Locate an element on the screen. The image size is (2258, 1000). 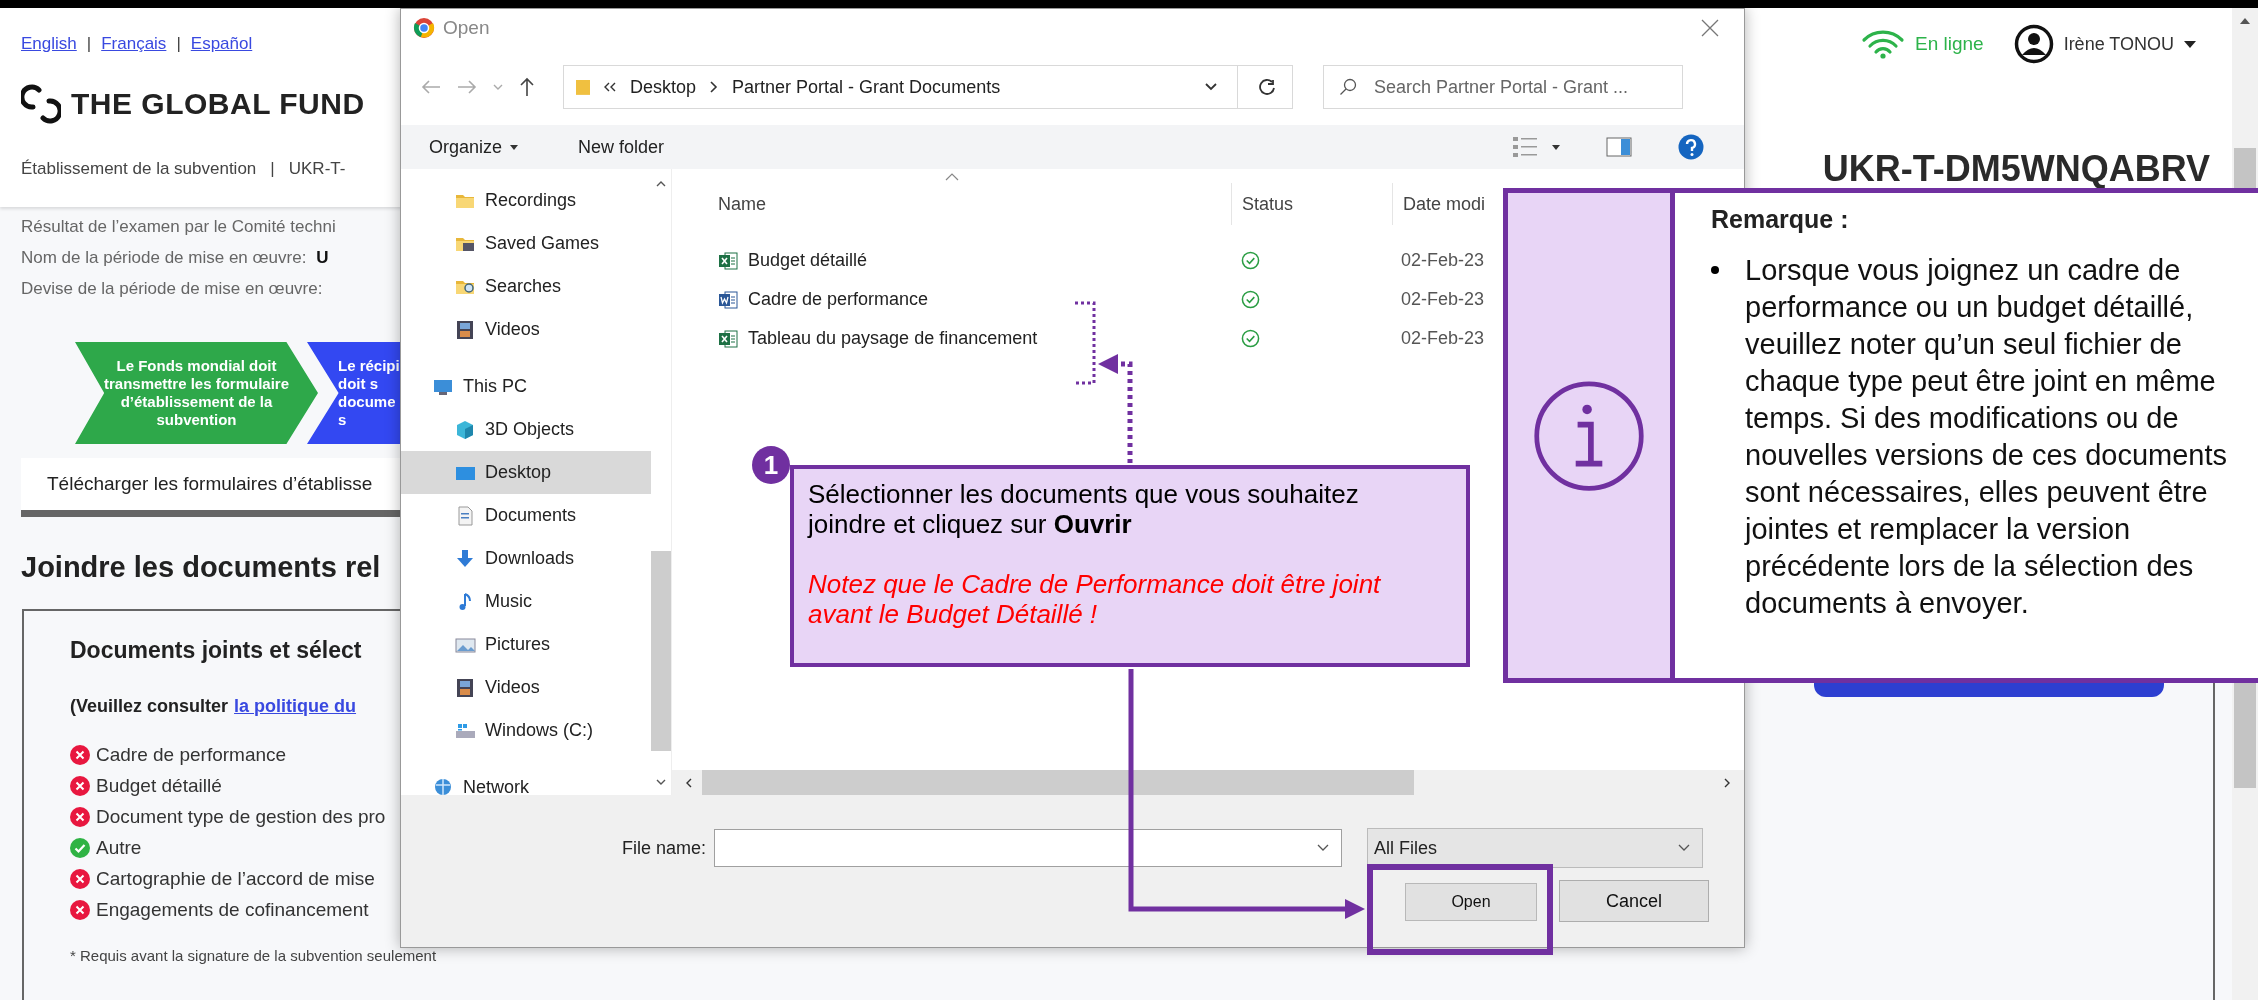
address-bar: Desktop Partner Portal - Grant Documents is located at coordinates (928, 87).